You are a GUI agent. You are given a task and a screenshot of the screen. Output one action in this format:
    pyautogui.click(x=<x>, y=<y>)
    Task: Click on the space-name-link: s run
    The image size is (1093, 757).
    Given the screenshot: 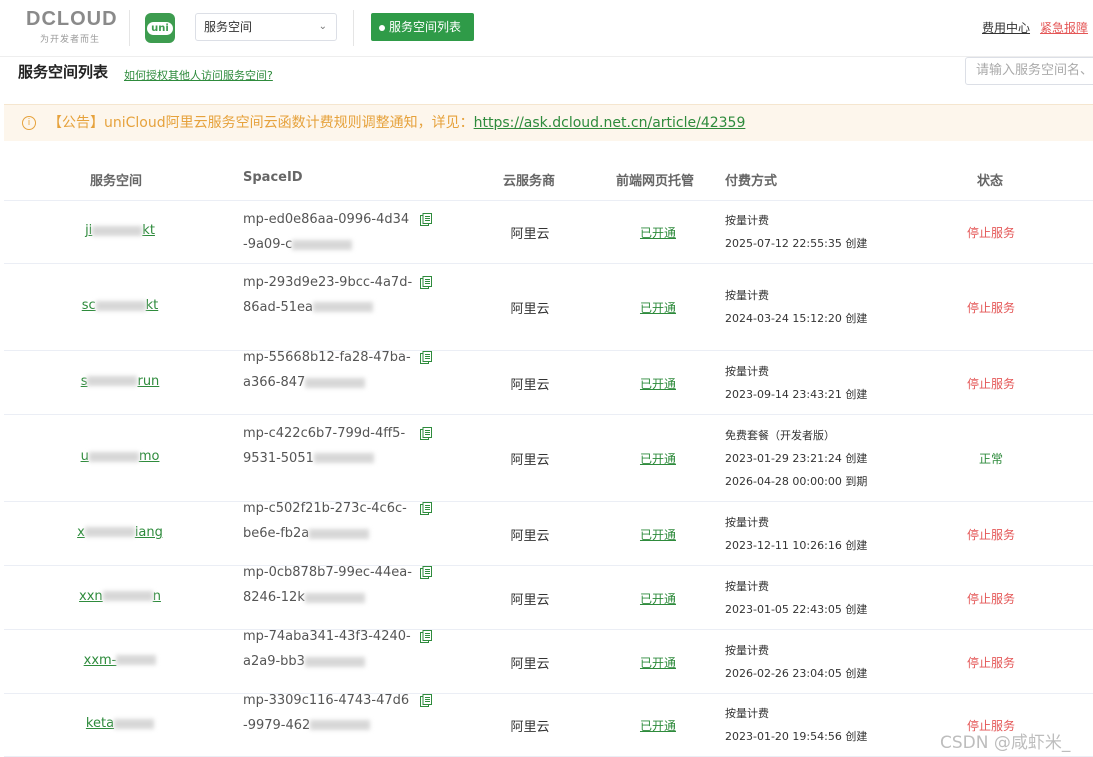 What is the action you would take?
    pyautogui.click(x=120, y=381)
    